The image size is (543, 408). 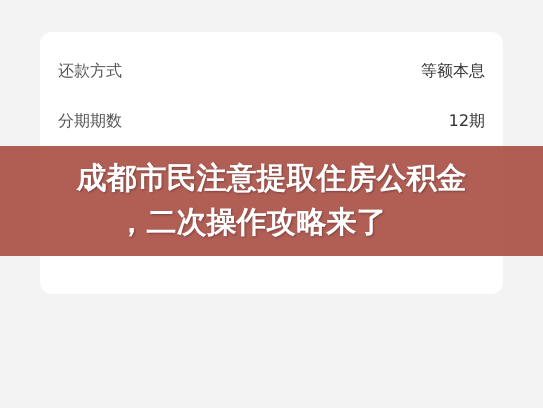 What do you see at coordinates (271, 179) in the screenshot?
I see `headline-text: 成都市民注意提取住房公积金` at bounding box center [271, 179].